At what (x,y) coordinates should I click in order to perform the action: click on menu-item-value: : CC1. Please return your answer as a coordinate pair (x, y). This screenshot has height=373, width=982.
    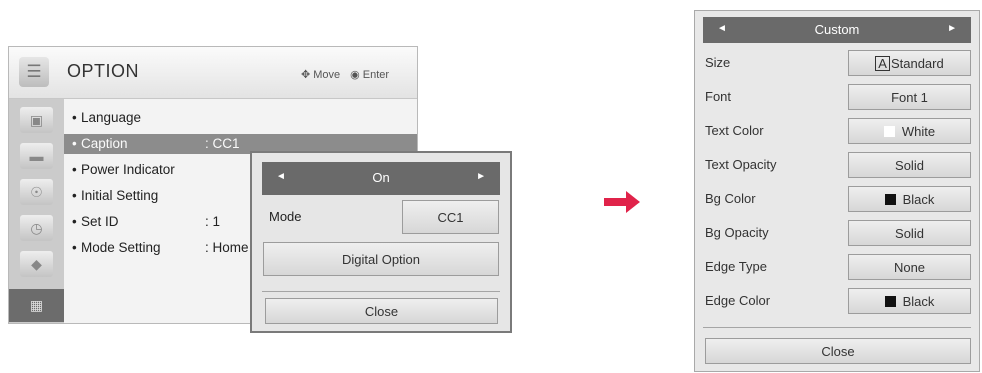
    Looking at the image, I should click on (222, 143).